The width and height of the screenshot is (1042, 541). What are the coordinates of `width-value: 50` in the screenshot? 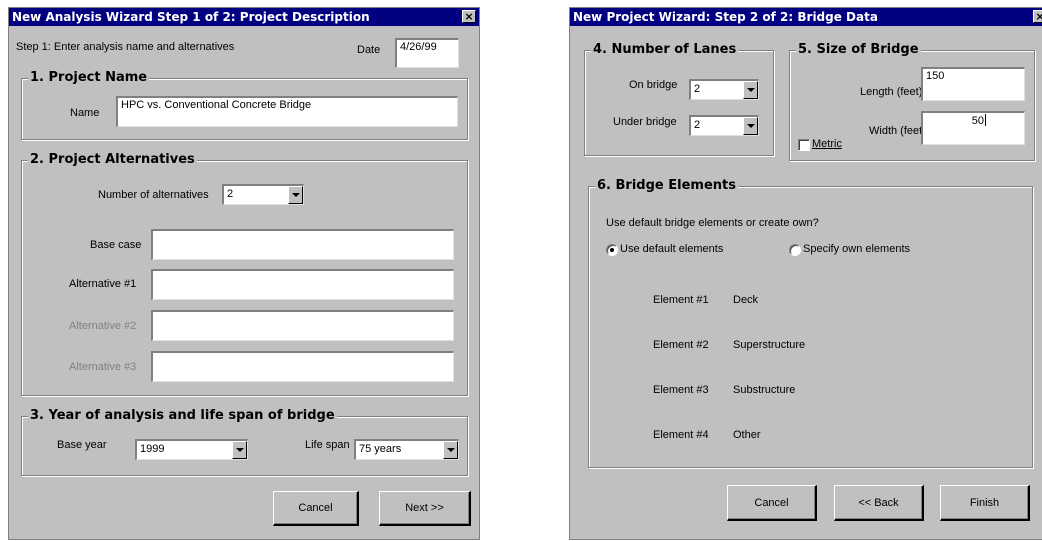 It's located at (977, 121).